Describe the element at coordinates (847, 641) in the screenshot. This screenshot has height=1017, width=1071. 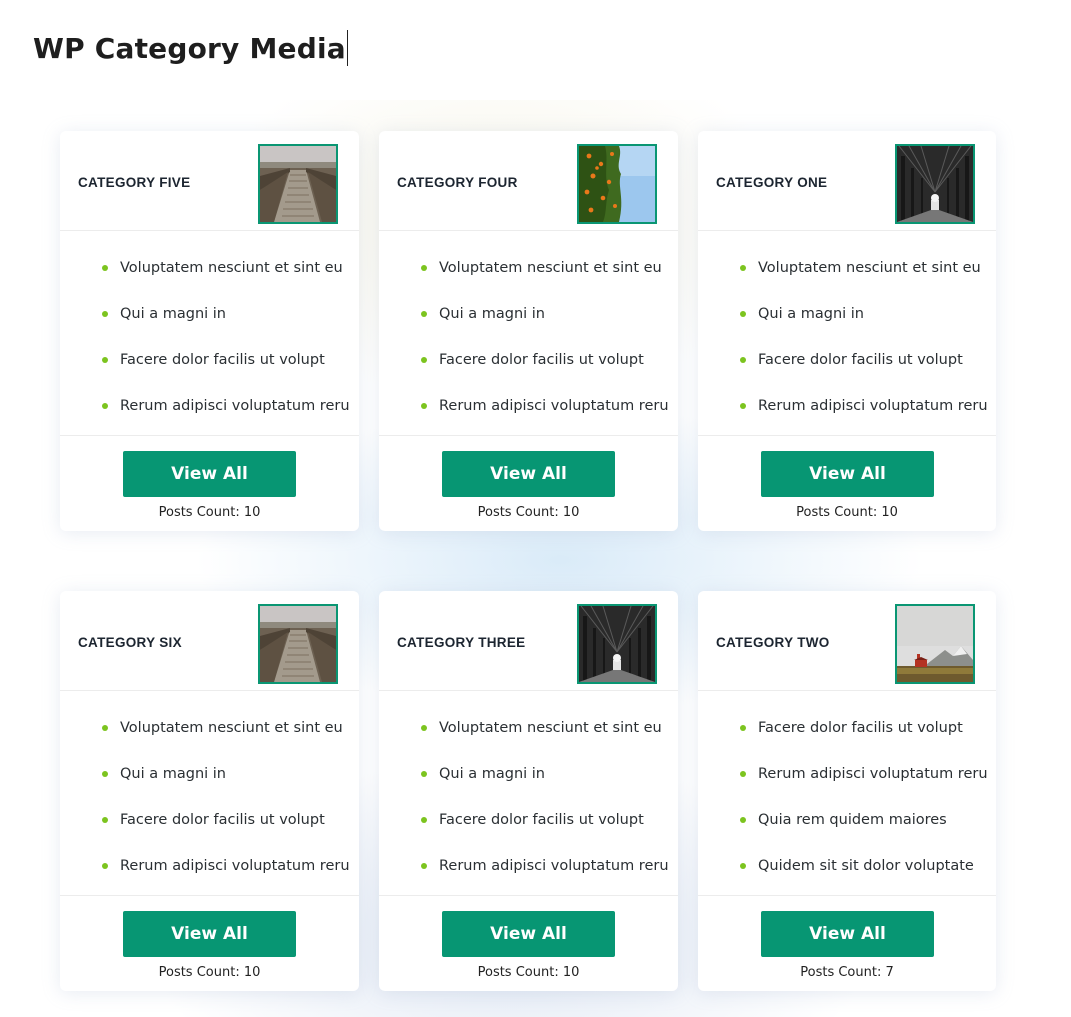
I see `card-header: CATEGORY TWO` at that location.